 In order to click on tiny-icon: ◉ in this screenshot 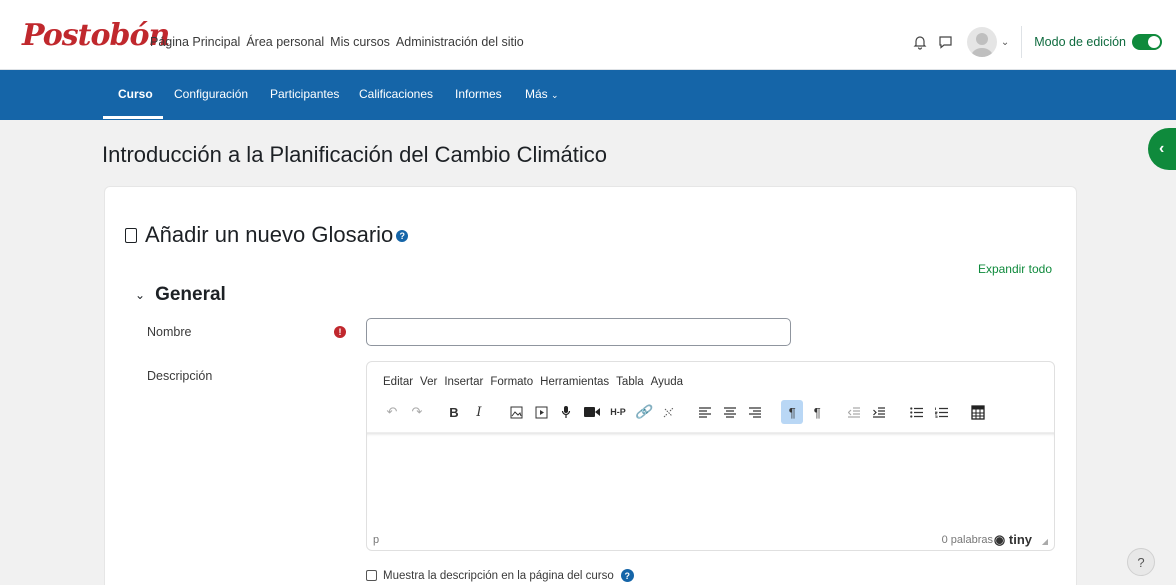, I will do `click(999, 539)`.